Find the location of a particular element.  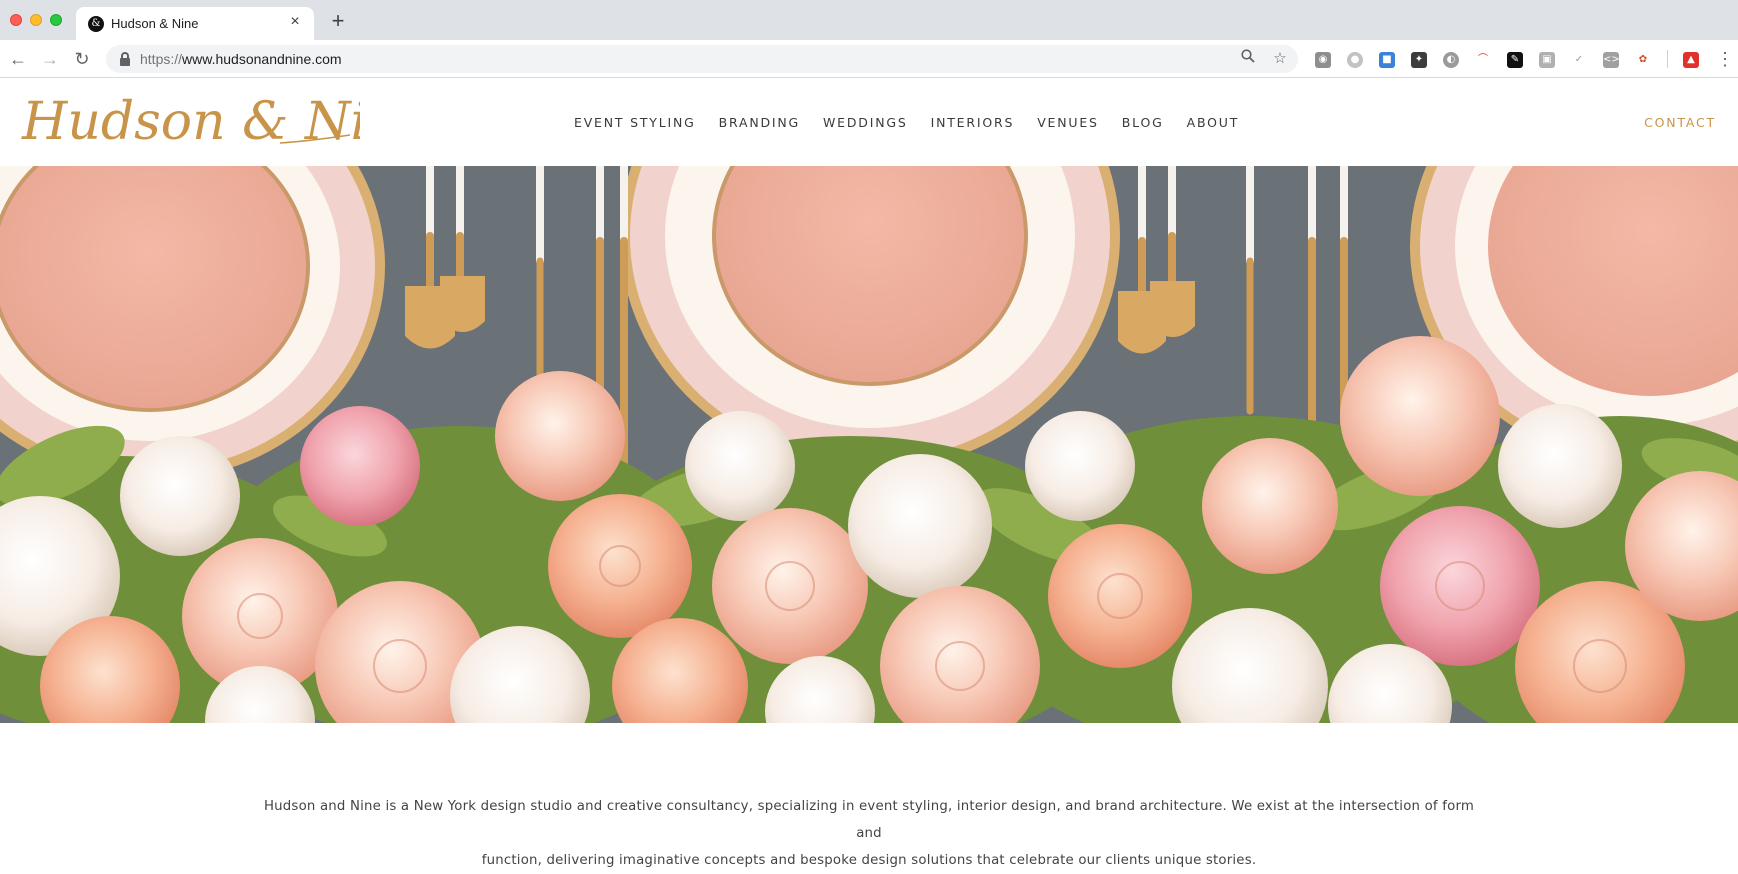

logo-text: Hudson & Nine is located at coordinates (190, 122).